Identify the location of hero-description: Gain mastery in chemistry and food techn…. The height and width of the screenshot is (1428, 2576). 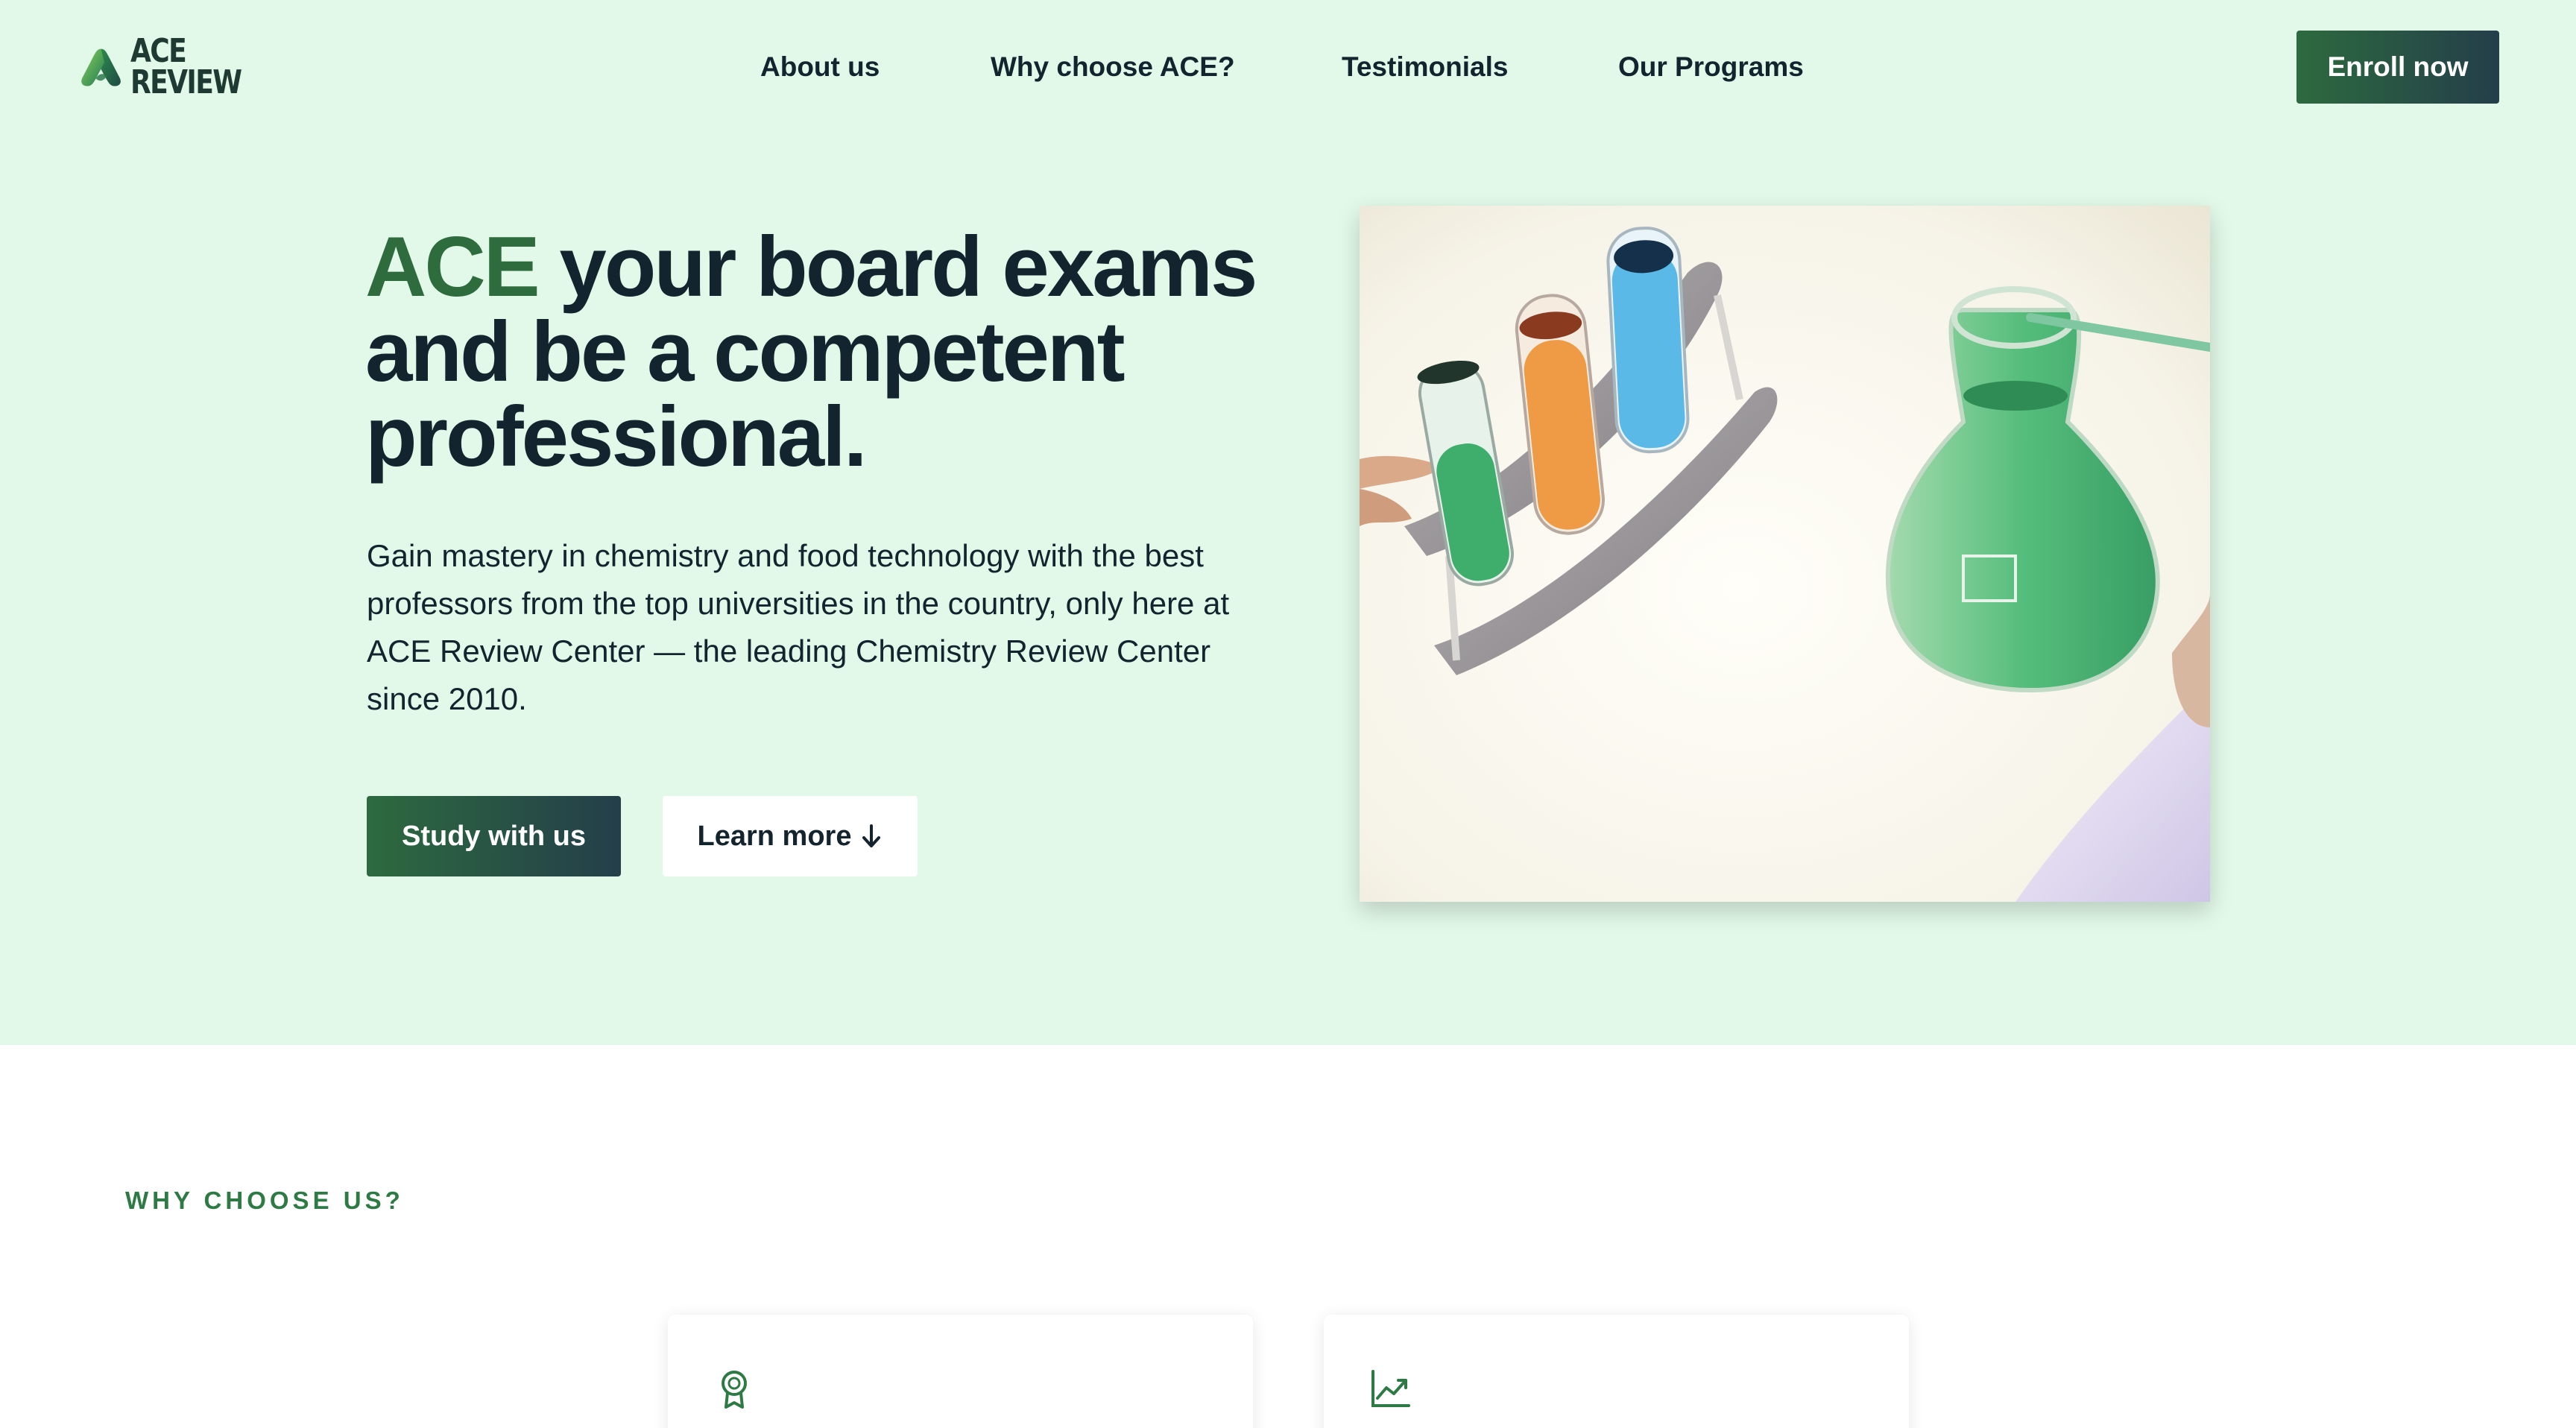
(798, 627).